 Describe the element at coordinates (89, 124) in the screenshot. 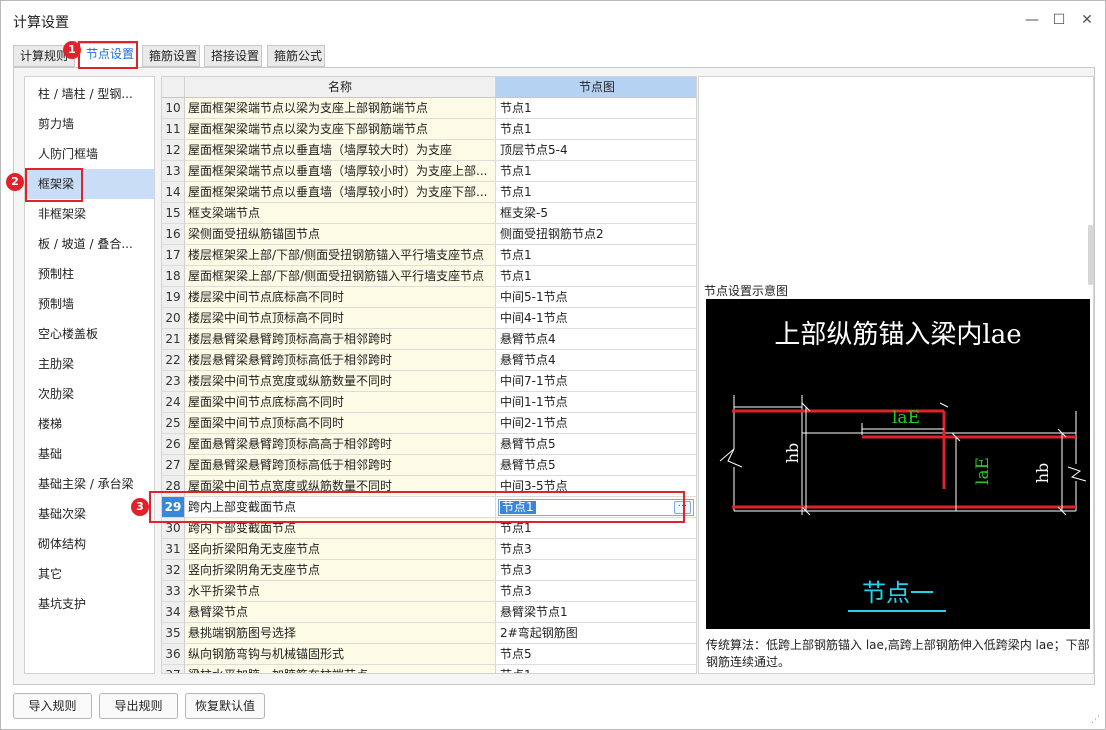

I see `sidebar-item: 剪力墙` at that location.